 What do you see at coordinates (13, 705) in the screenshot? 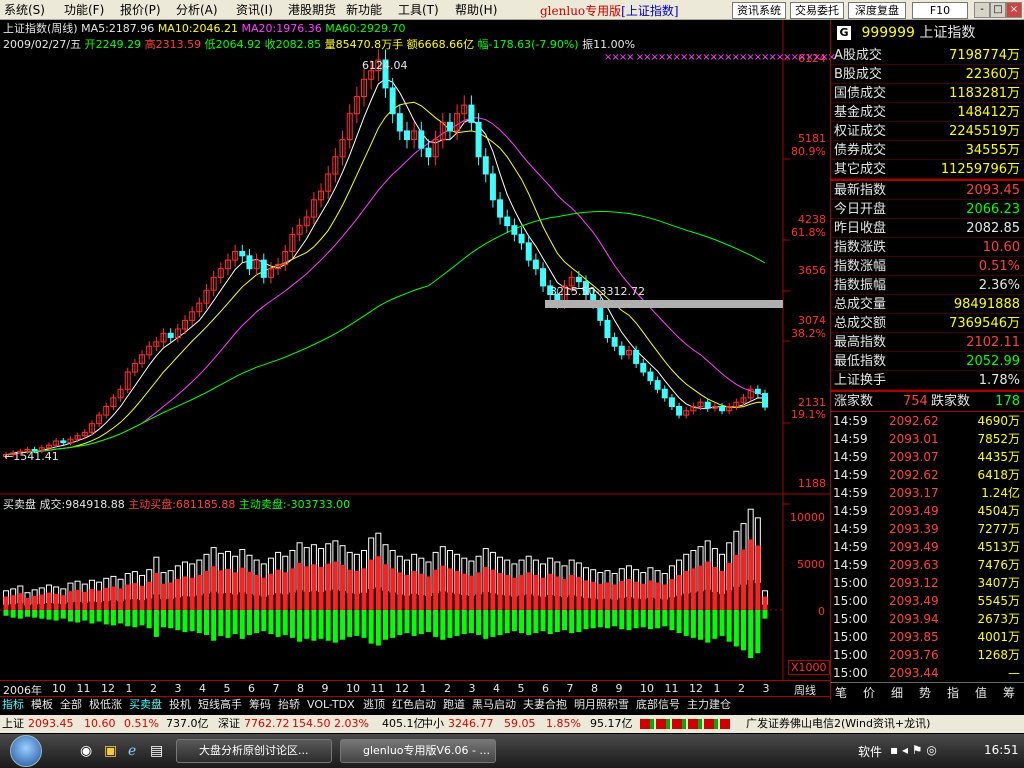
I see `indicator-tab: 指标` at bounding box center [13, 705].